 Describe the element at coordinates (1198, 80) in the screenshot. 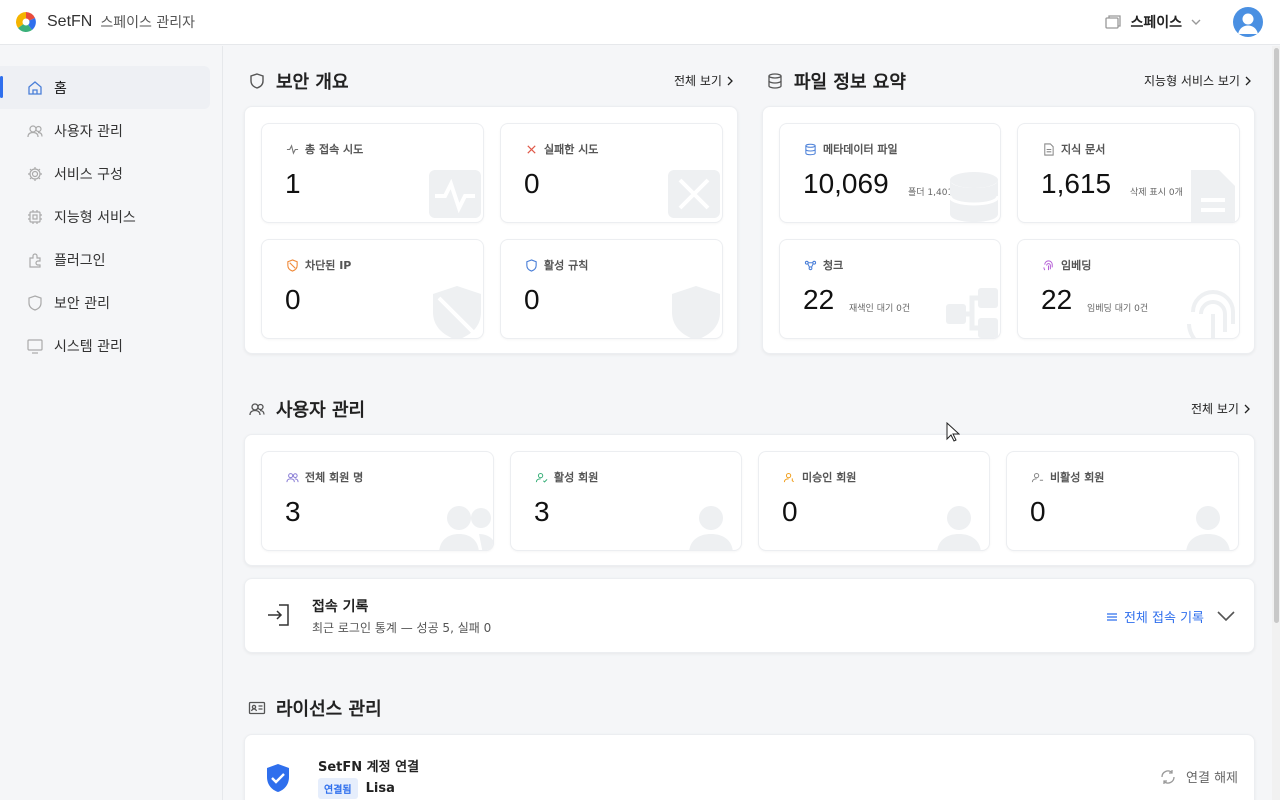

I see `files-view-all-link: 지능형 서비스 보기` at that location.